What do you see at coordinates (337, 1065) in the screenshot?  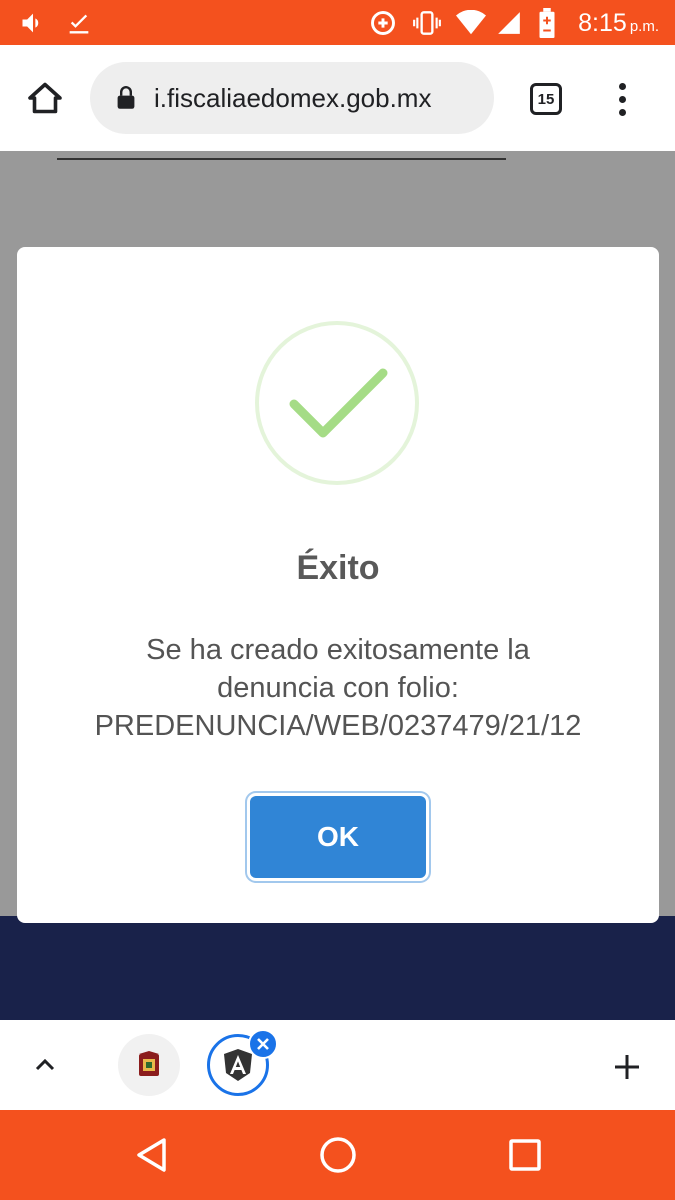 I see `tab-strip` at bounding box center [337, 1065].